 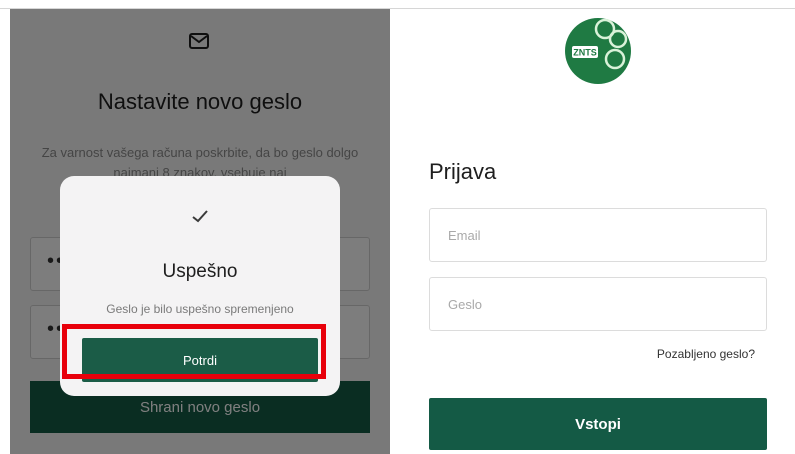 I want to click on email-input, so click(x=598, y=235).